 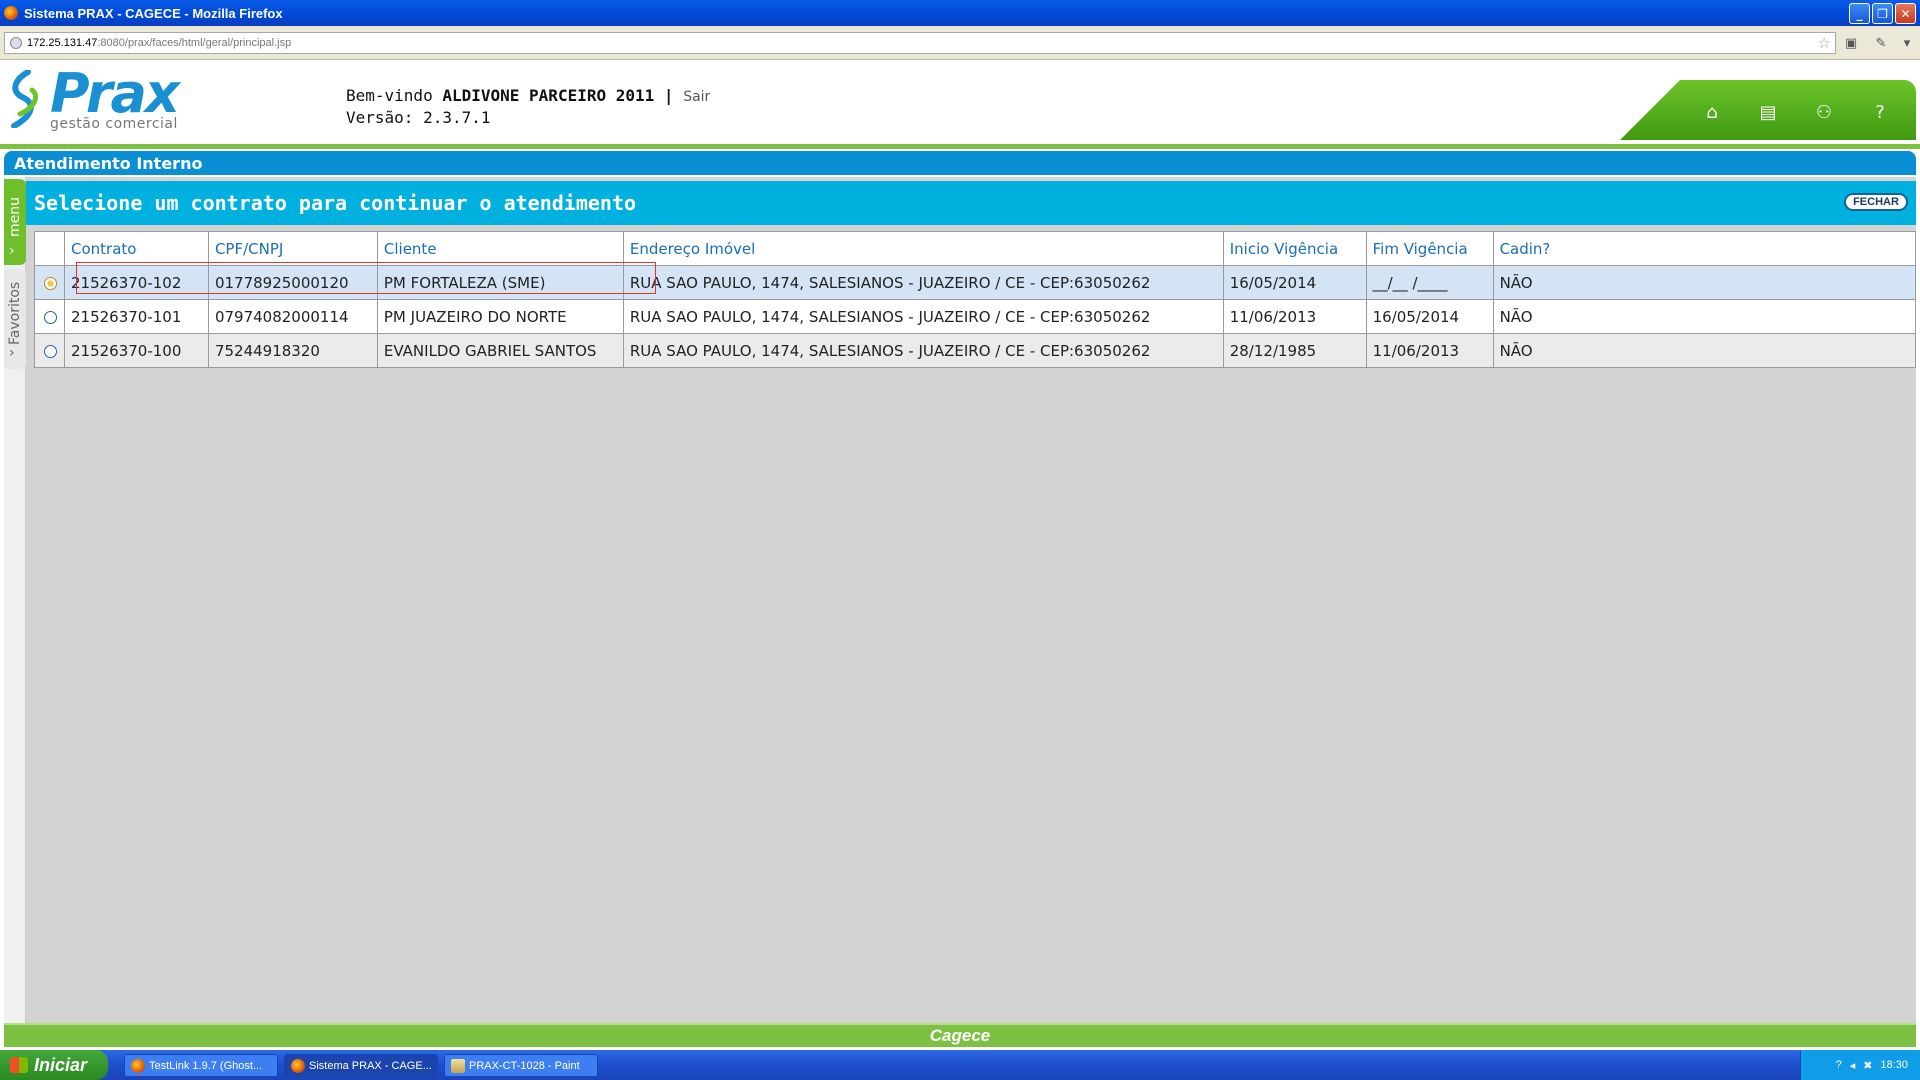 I want to click on home-icon: ⌂, so click(x=1712, y=112).